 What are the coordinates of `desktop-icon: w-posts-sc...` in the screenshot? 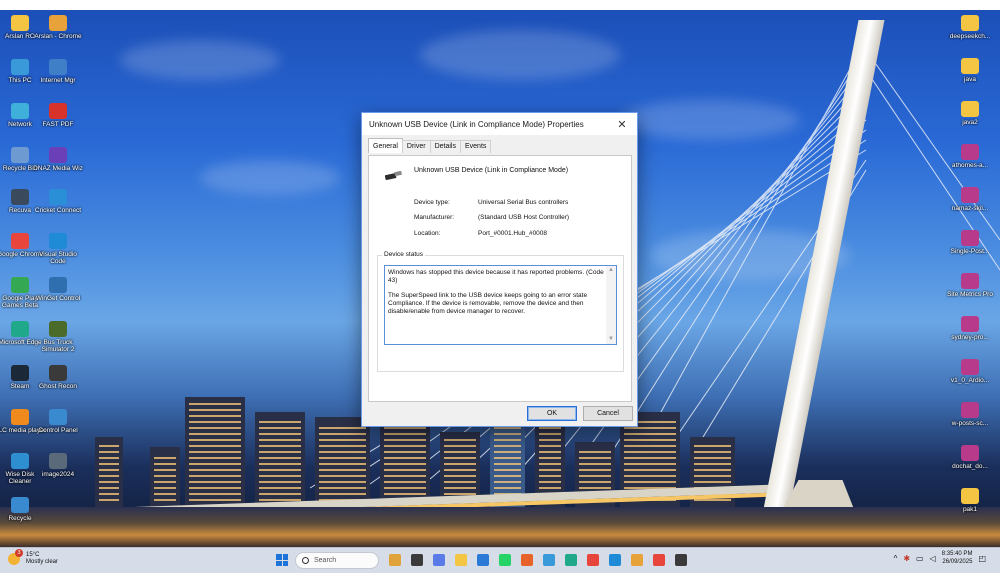 It's located at (970, 414).